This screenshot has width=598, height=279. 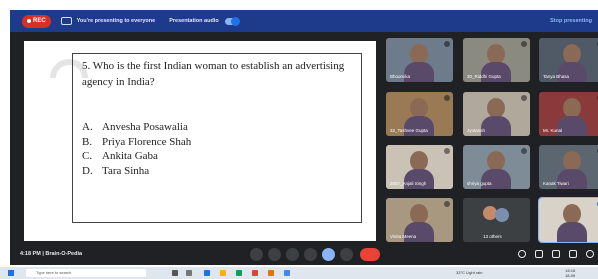 I want to click on record-dot-icon, so click(x=29, y=21).